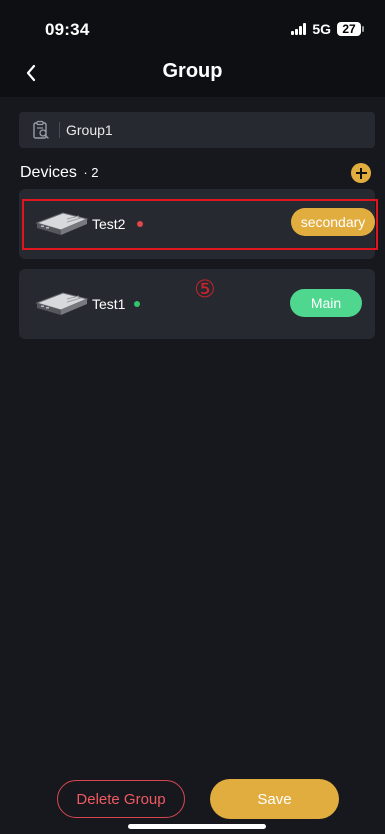  What do you see at coordinates (48, 172) in the screenshot?
I see `devices-label: Devices` at bounding box center [48, 172].